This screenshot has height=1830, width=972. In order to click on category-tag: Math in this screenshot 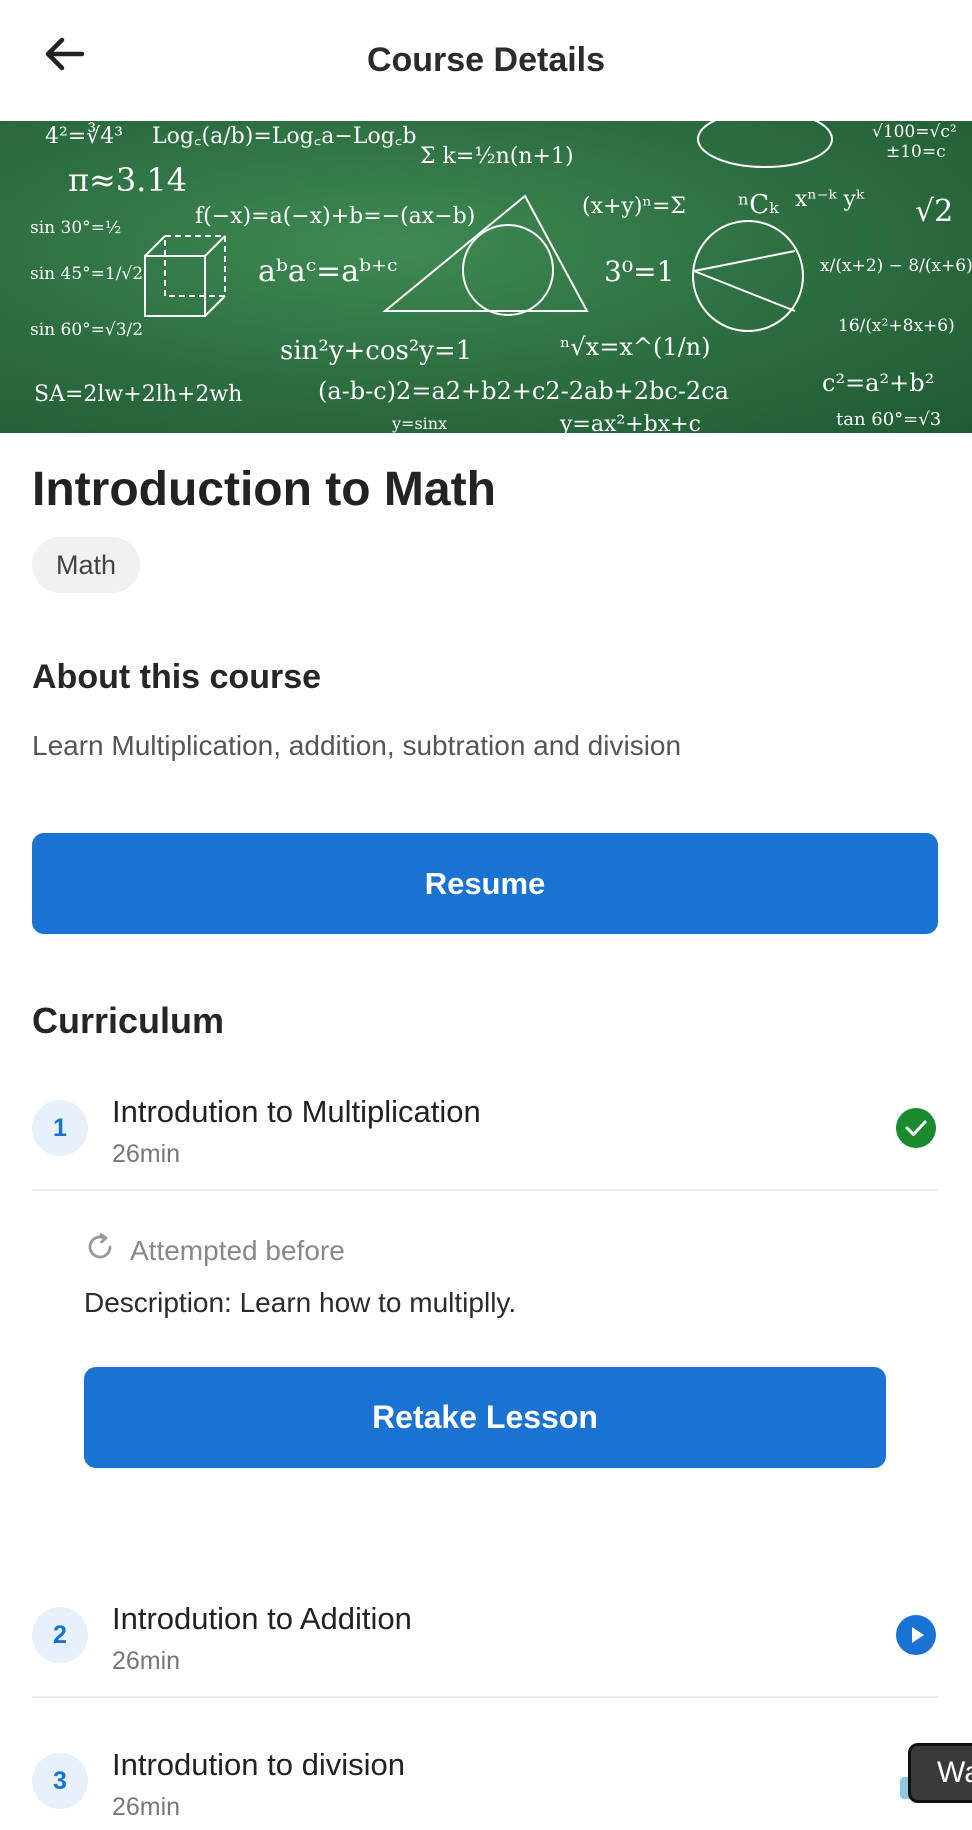, I will do `click(86, 565)`.